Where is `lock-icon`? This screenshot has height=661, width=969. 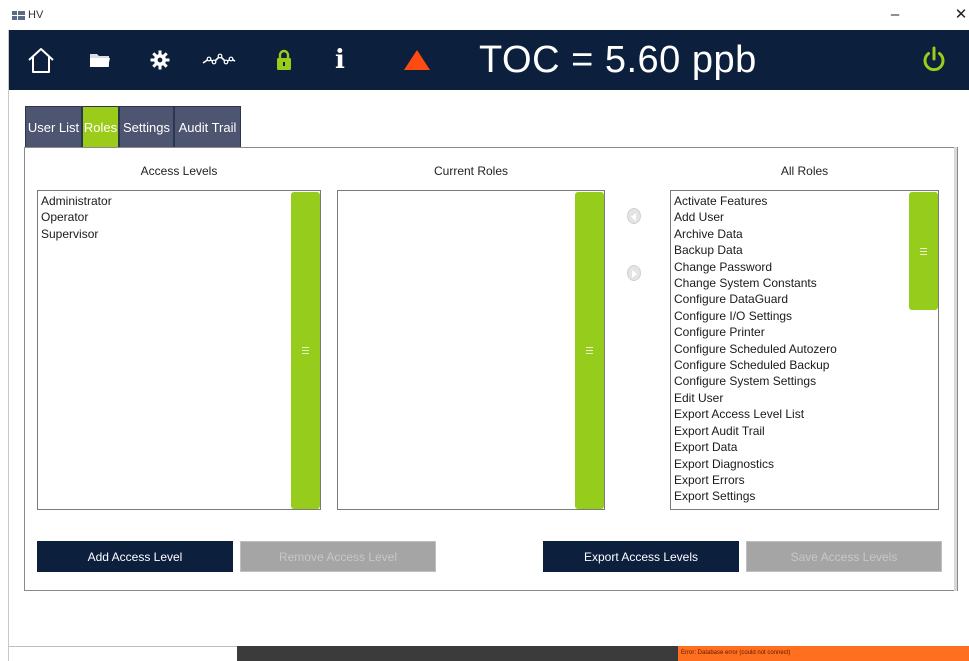 lock-icon is located at coordinates (284, 60).